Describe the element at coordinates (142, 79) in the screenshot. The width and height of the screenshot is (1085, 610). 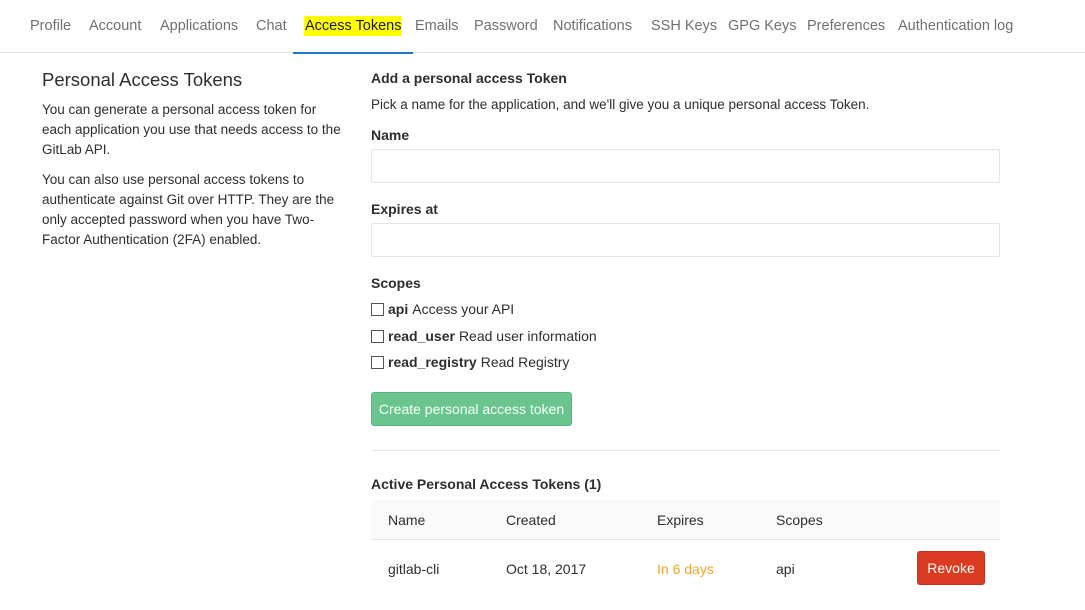
I see `page-title: Personal Access Tokens` at that location.